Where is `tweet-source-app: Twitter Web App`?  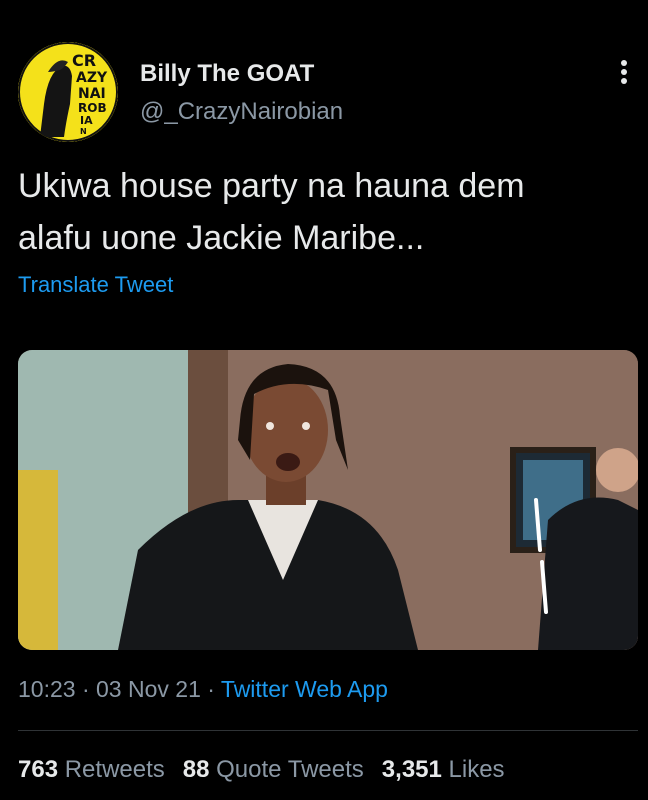
tweet-source-app: Twitter Web App is located at coordinates (304, 689).